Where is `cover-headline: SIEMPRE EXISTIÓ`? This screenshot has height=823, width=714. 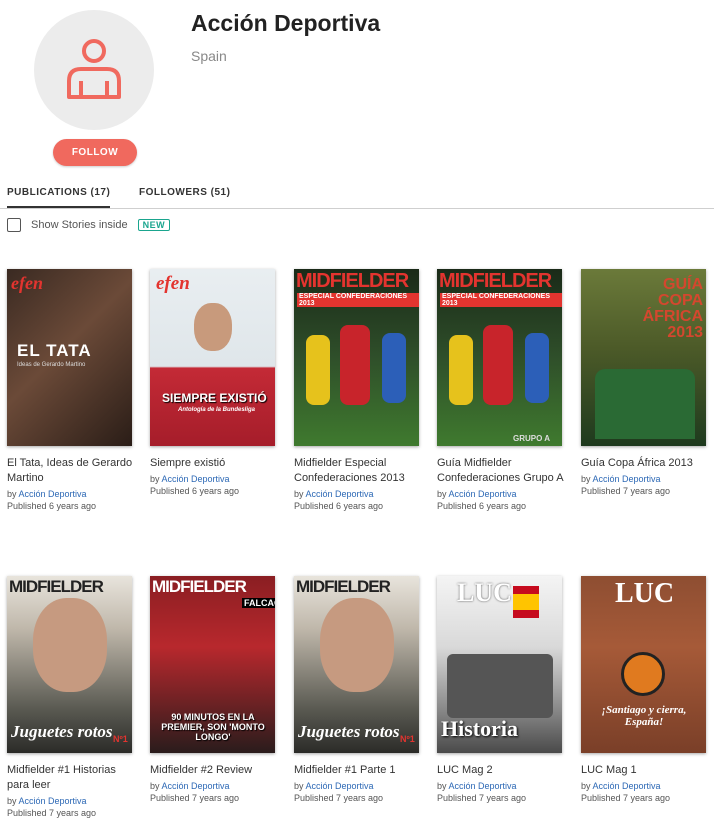 cover-headline: SIEMPRE EXISTIÓ is located at coordinates (214, 398).